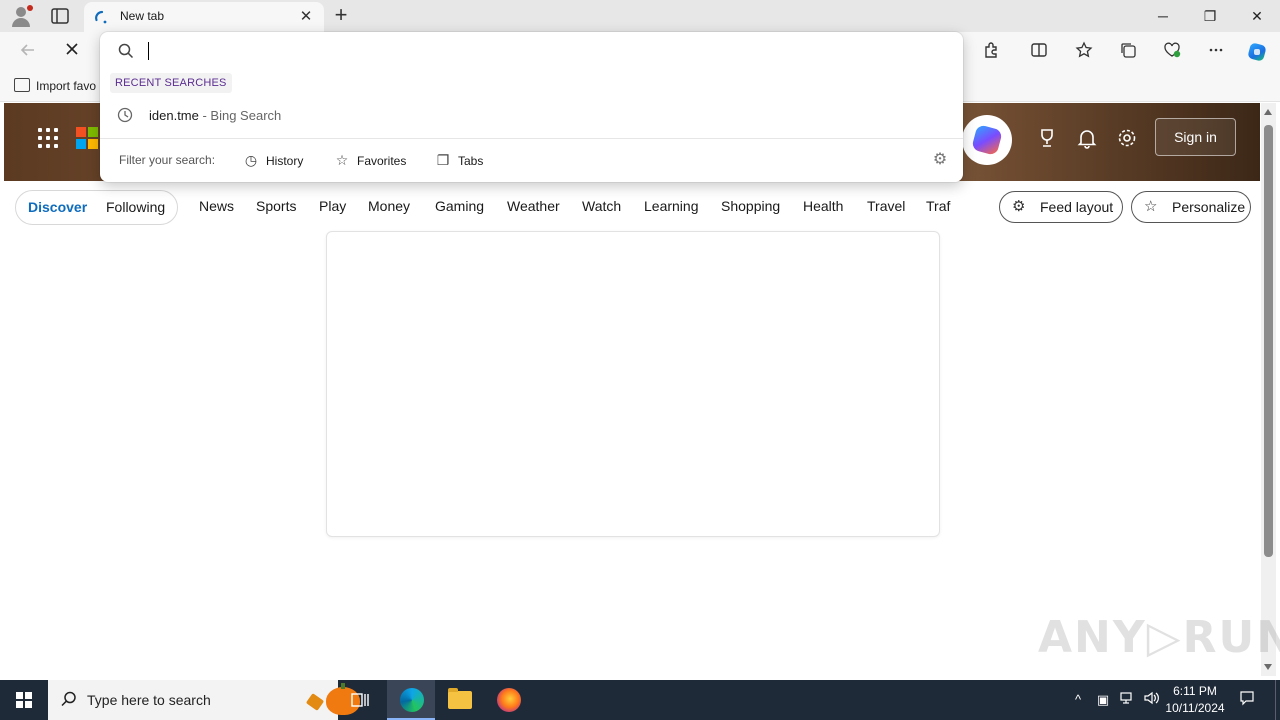 This screenshot has height=720, width=1280. Describe the element at coordinates (96, 207) in the screenshot. I see `feed-tab-group: Discover Following` at that location.